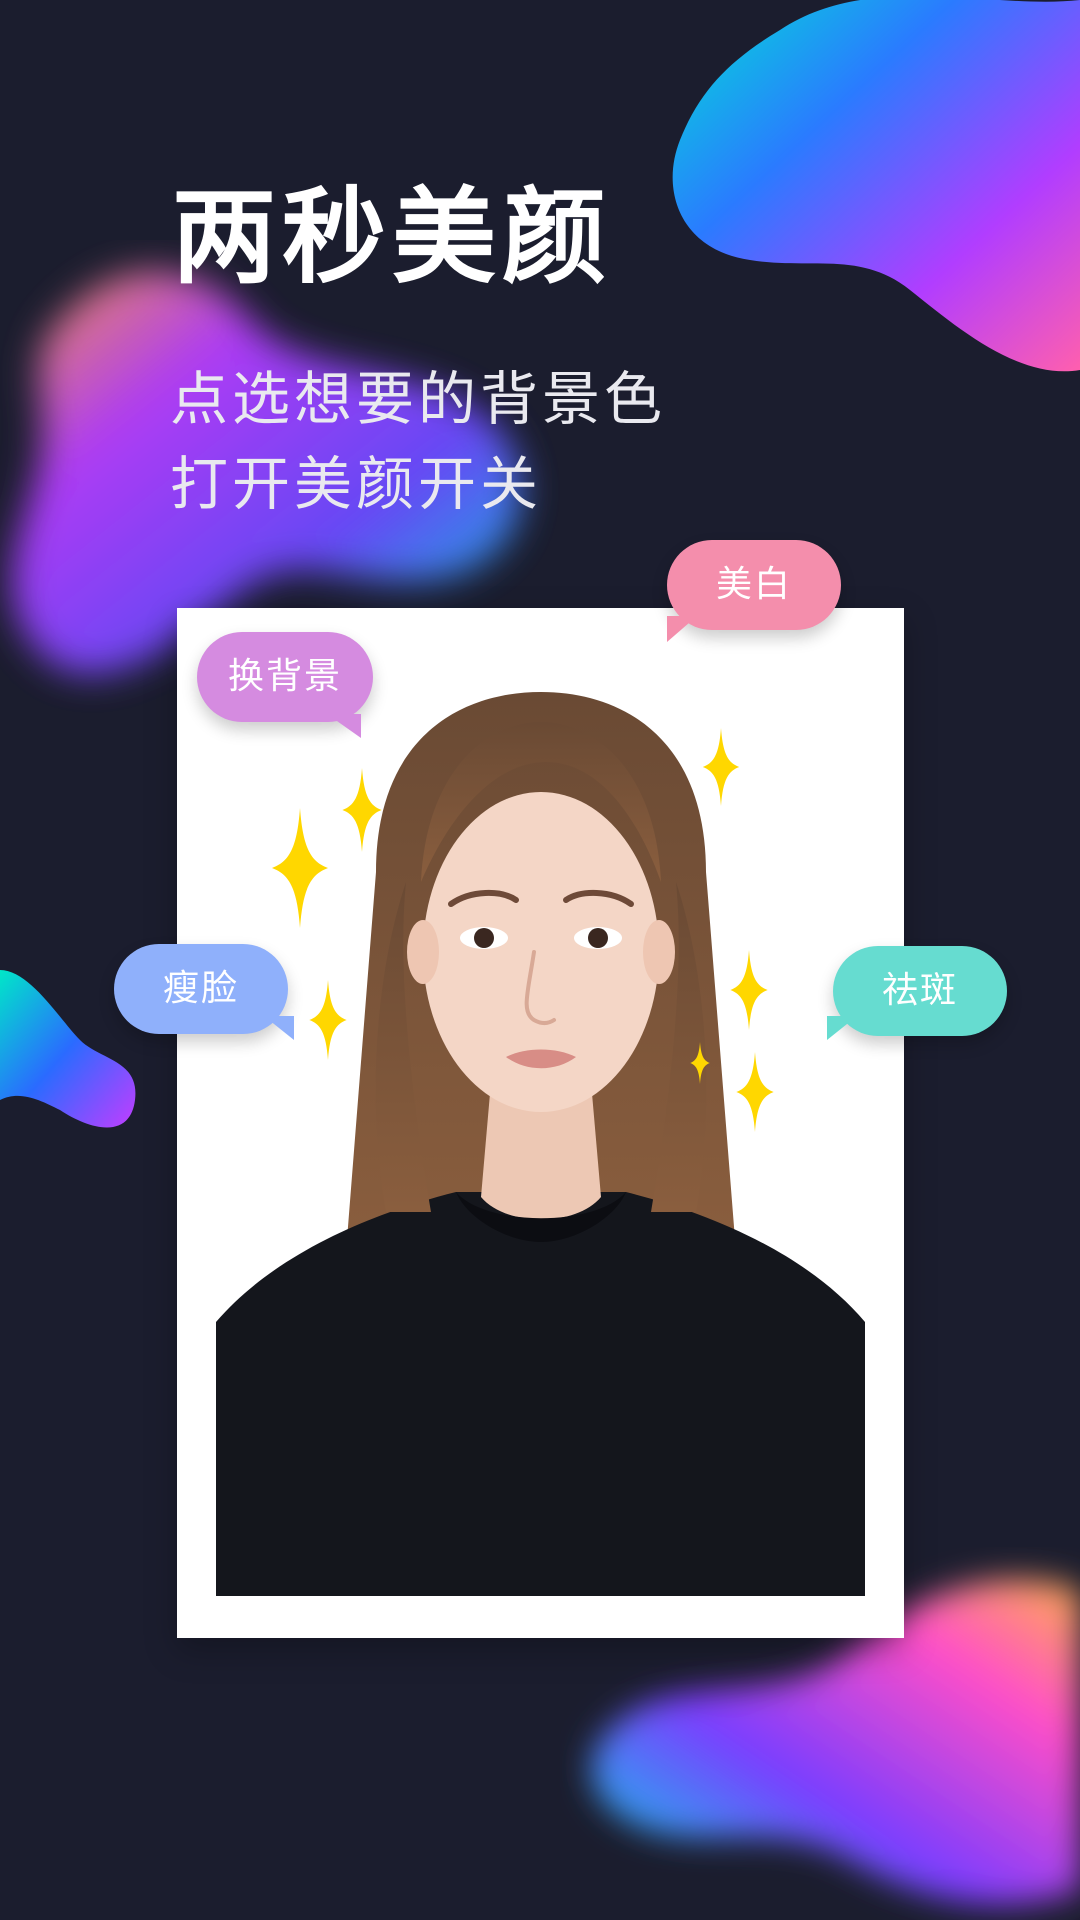 The image size is (1080, 1920). I want to click on slim-face-bubble: 瘦脸, so click(204, 992).